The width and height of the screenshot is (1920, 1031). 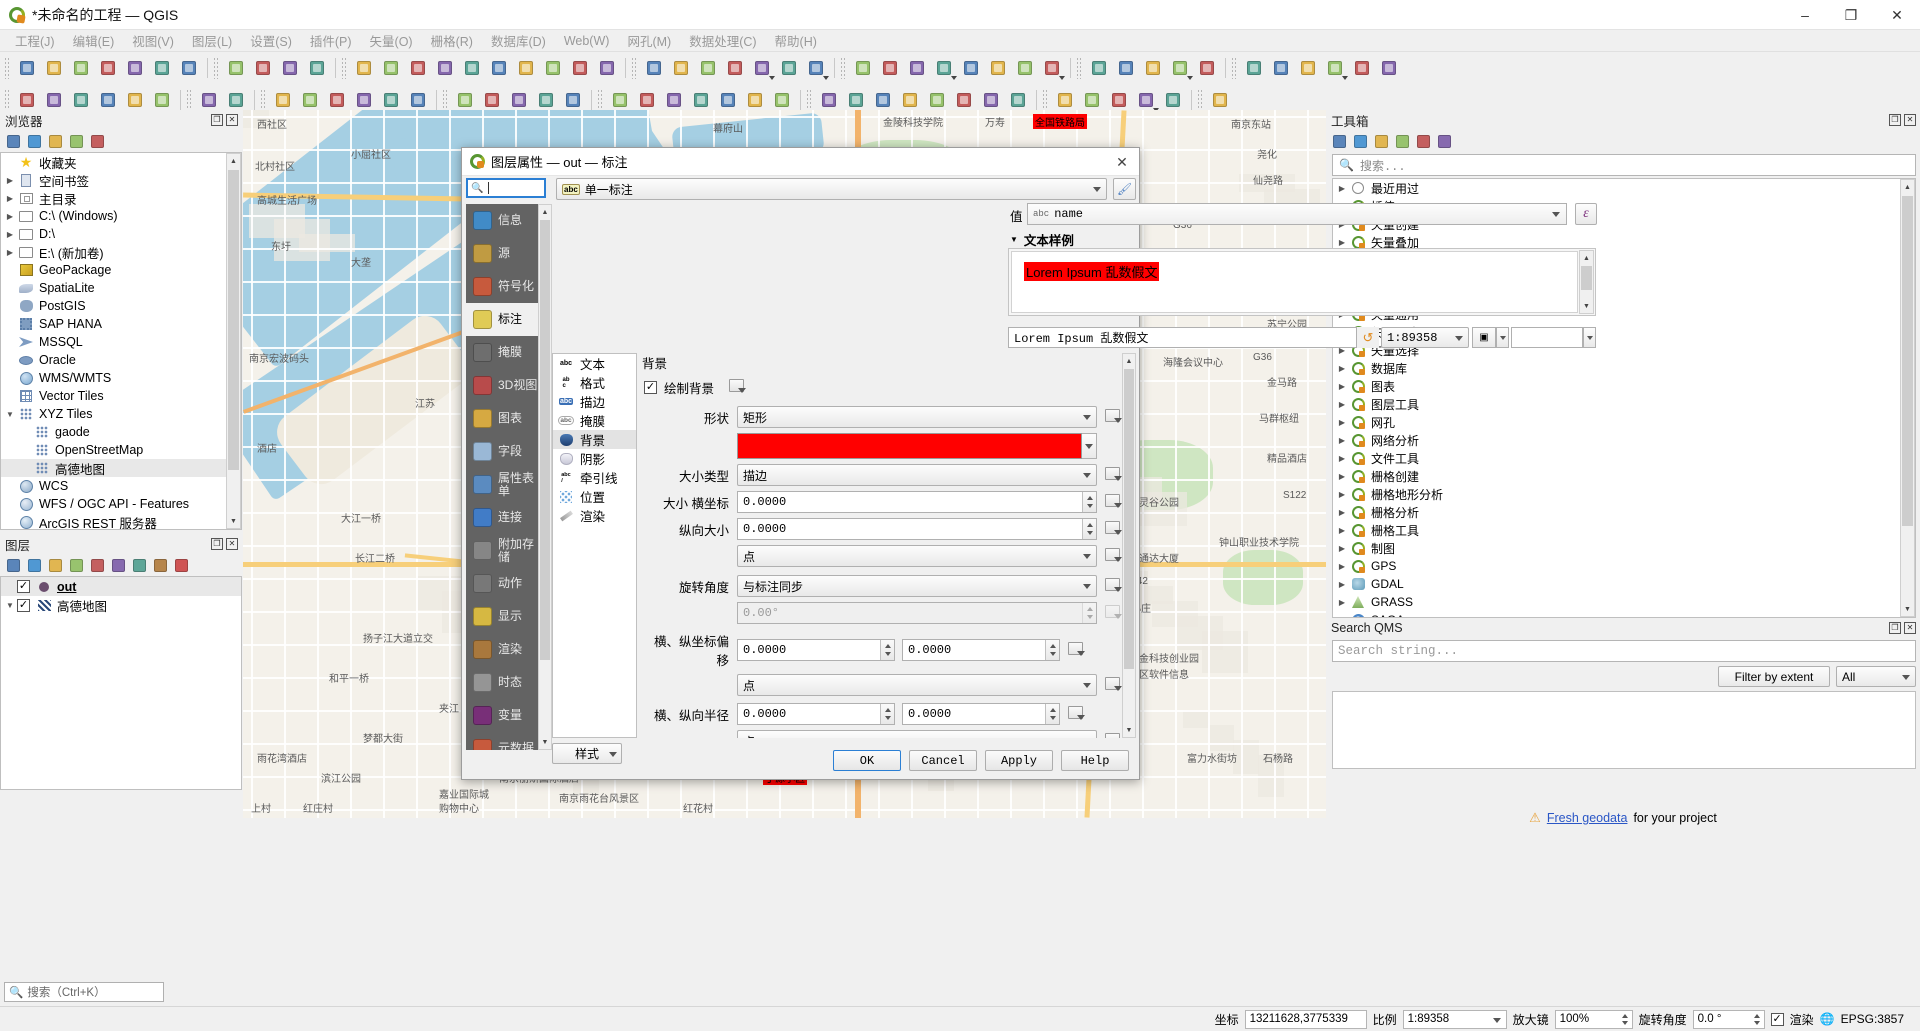 What do you see at coordinates (139, 565) in the screenshot?
I see `expand-icon` at bounding box center [139, 565].